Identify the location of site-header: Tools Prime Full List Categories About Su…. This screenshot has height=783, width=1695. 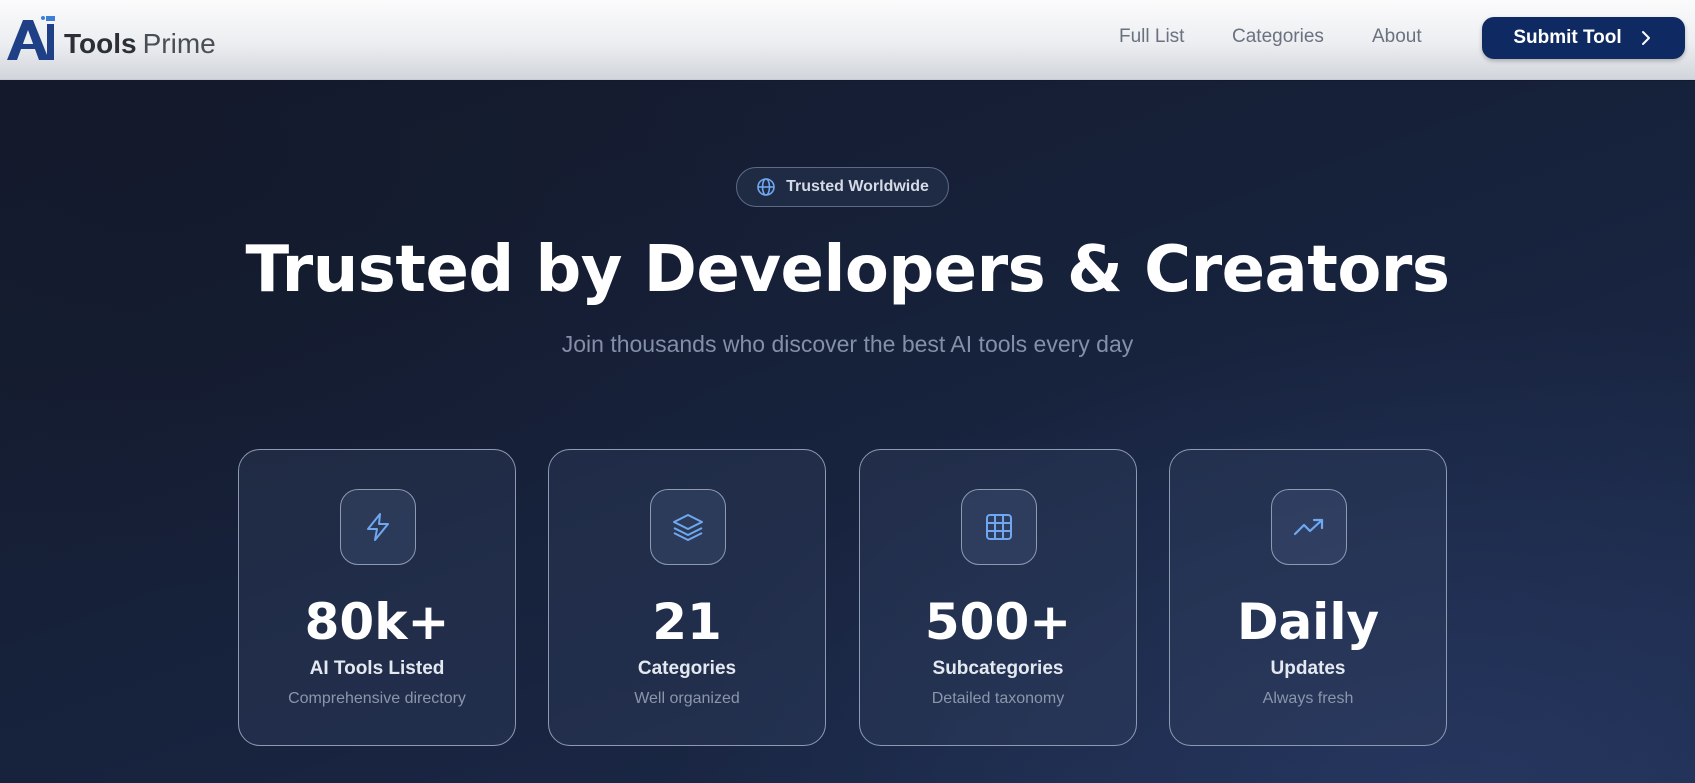
(847, 40).